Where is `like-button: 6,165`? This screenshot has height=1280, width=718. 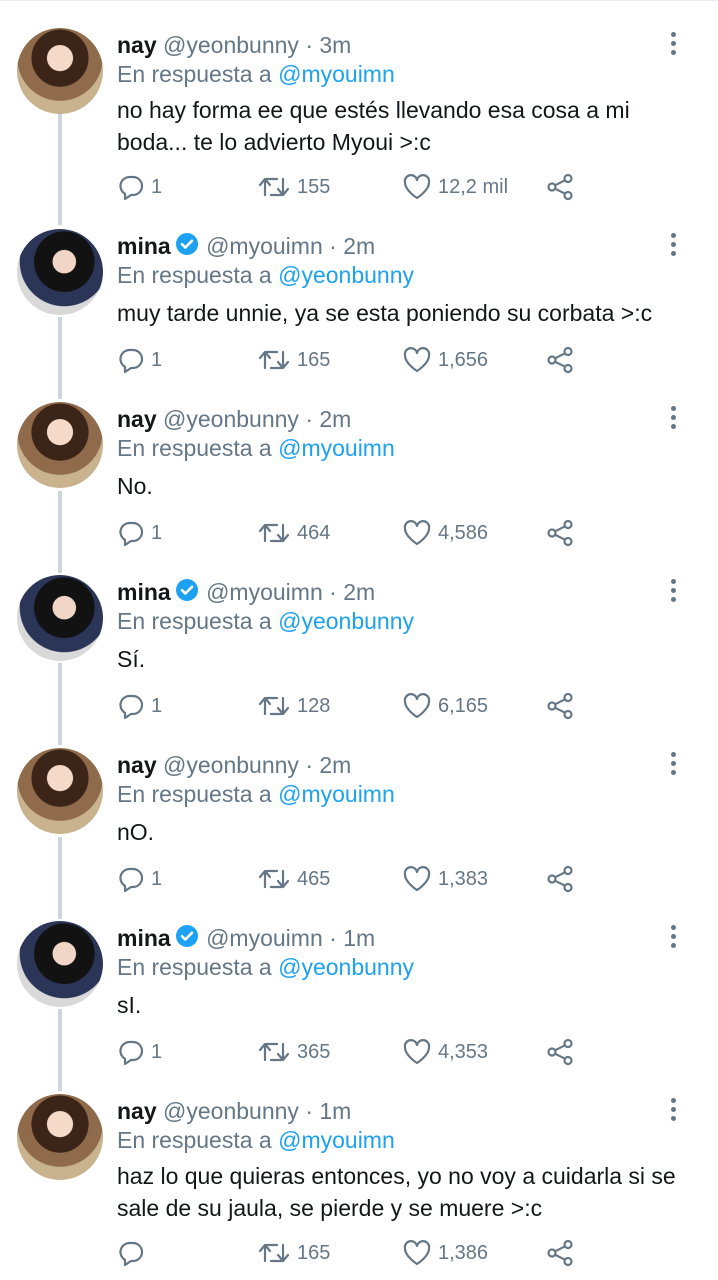 like-button: 6,165 is located at coordinates (445, 706).